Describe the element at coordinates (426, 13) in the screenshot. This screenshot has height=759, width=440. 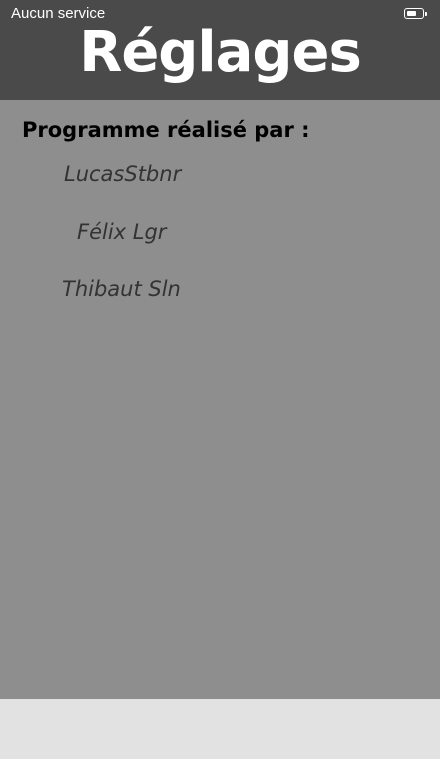
I see `battery-tip` at that location.